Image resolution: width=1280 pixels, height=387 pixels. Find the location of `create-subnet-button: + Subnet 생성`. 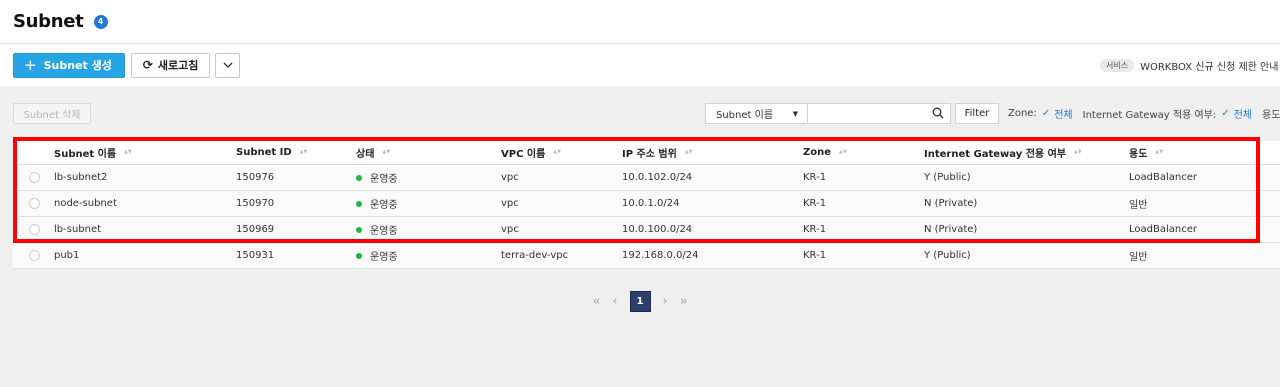

create-subnet-button: + Subnet 생성 is located at coordinates (69, 65).